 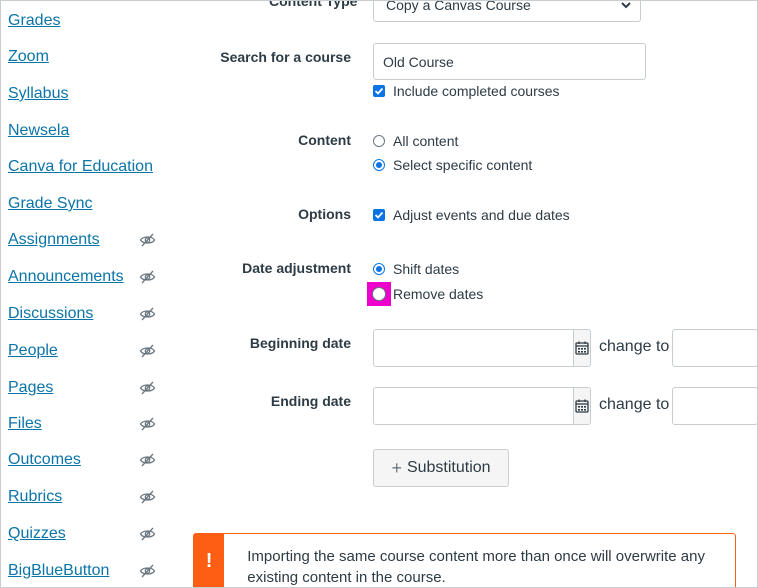 What do you see at coordinates (473, 406) in the screenshot?
I see `ending-date-input` at bounding box center [473, 406].